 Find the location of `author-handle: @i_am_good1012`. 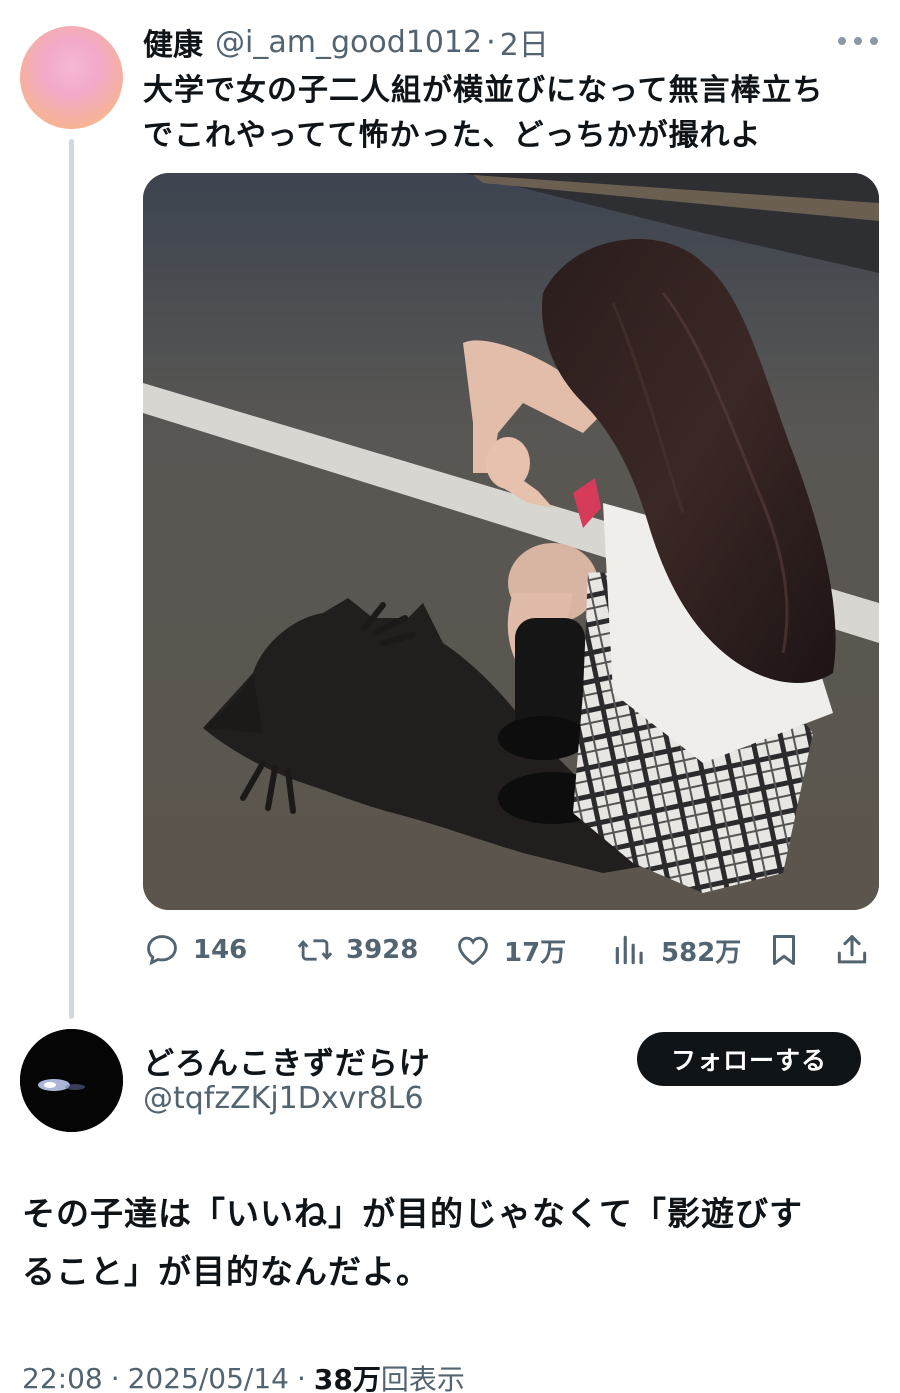

author-handle: @i_am_good1012 is located at coordinates (348, 42).